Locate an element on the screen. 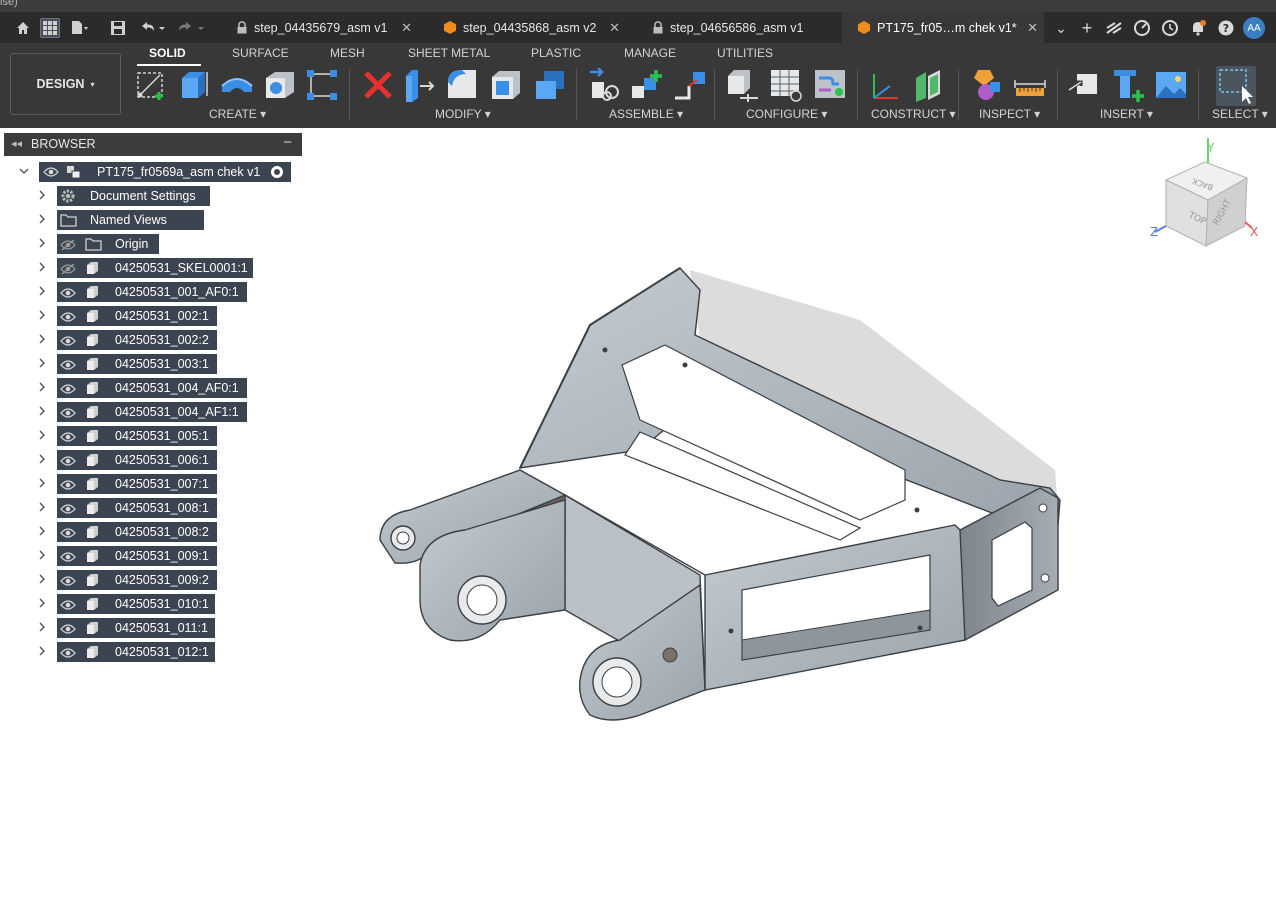 The width and height of the screenshot is (1276, 904). undo-icon is located at coordinates (153, 28).